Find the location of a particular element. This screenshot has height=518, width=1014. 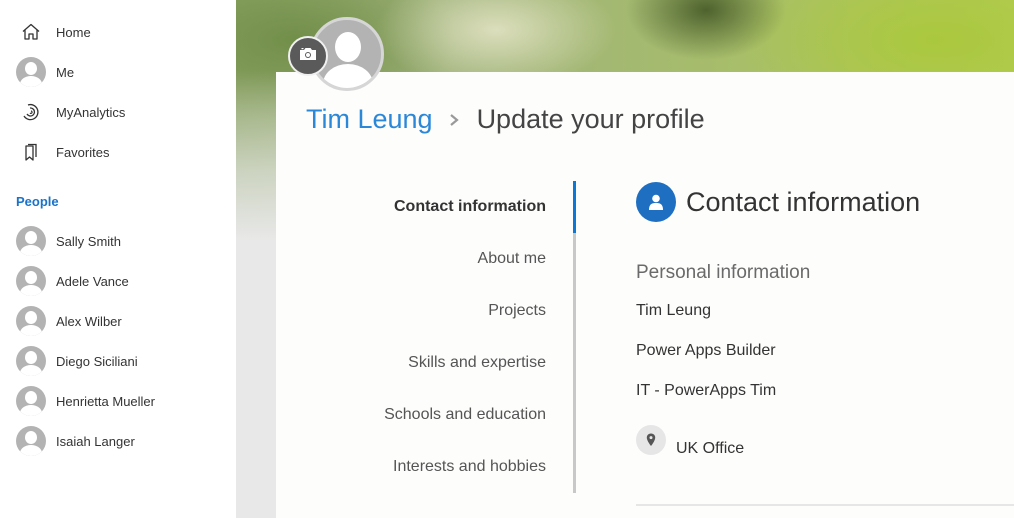

section-tab-skills: Skills and expertise is located at coordinates (477, 363).